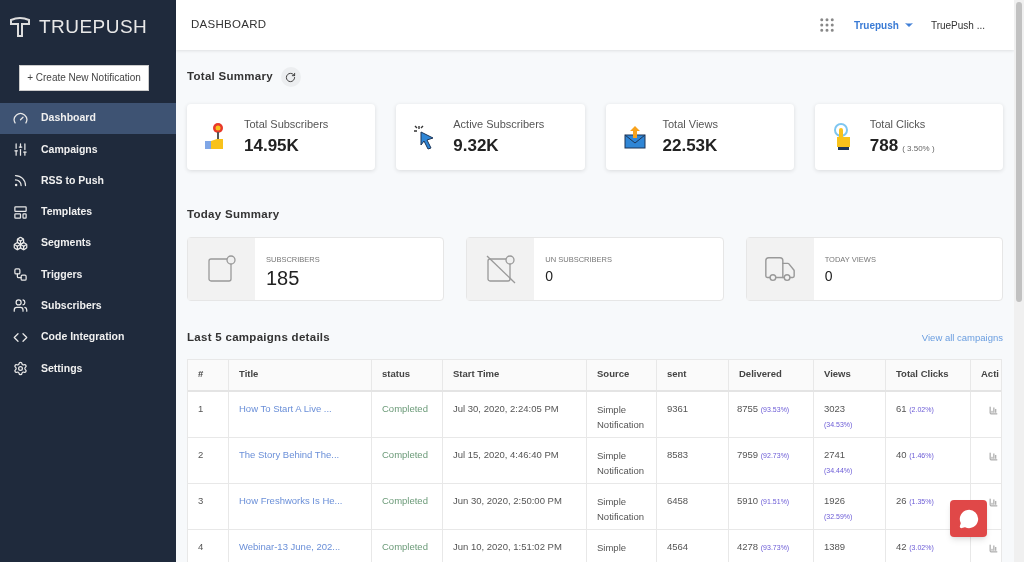 This screenshot has height=562, width=1024. Describe the element at coordinates (88, 149) in the screenshot. I see `sidebar-item: Campaigns` at that location.